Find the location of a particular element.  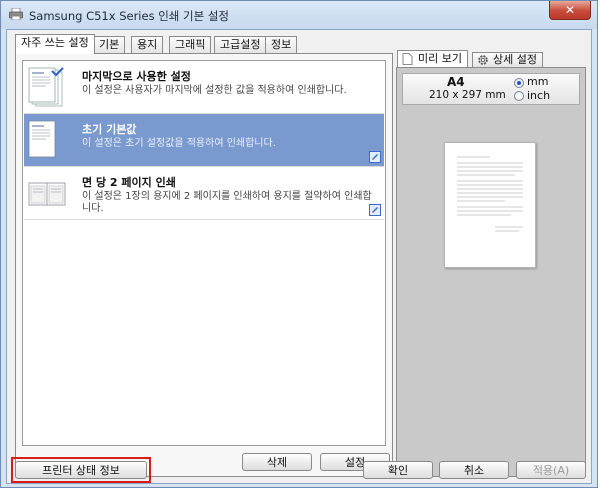

document-page-icon is located at coordinates (42, 139).